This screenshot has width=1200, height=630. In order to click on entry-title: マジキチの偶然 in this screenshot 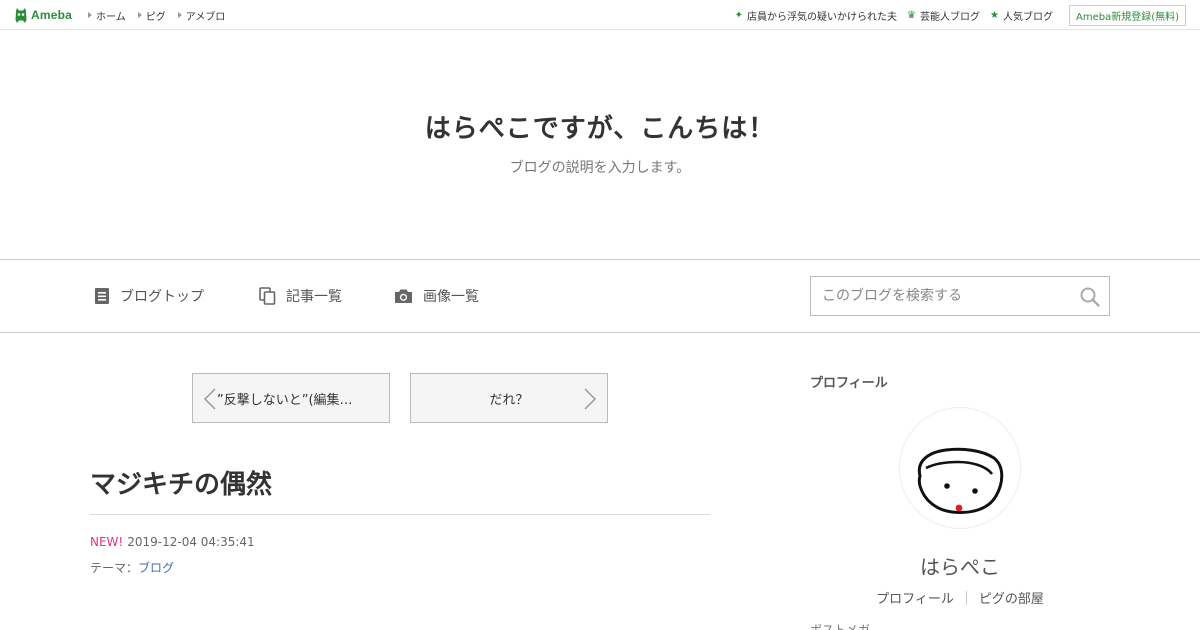, I will do `click(181, 482)`.